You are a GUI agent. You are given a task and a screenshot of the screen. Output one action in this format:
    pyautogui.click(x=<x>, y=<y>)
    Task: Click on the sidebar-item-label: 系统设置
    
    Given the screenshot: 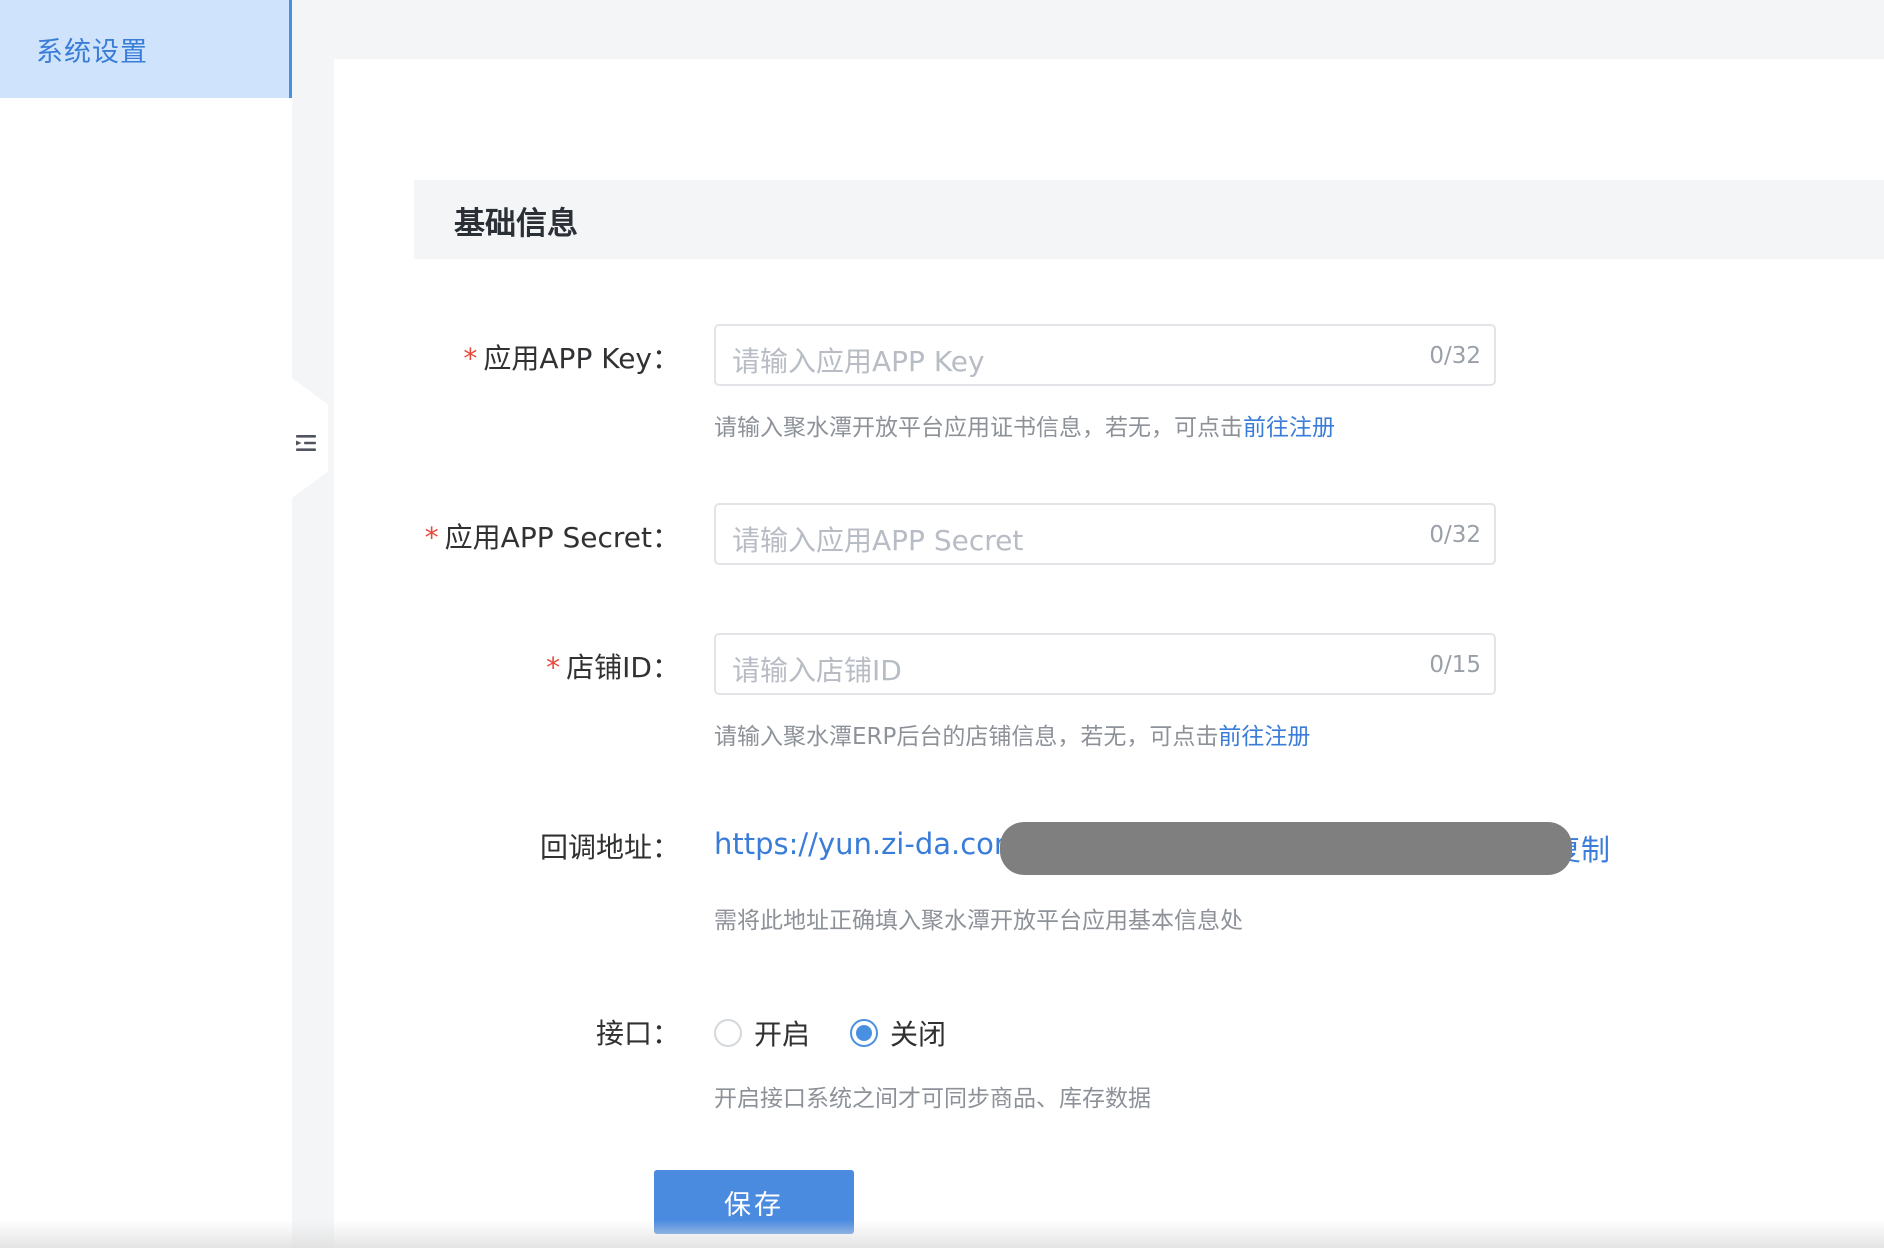 What is the action you would take?
    pyautogui.click(x=92, y=52)
    